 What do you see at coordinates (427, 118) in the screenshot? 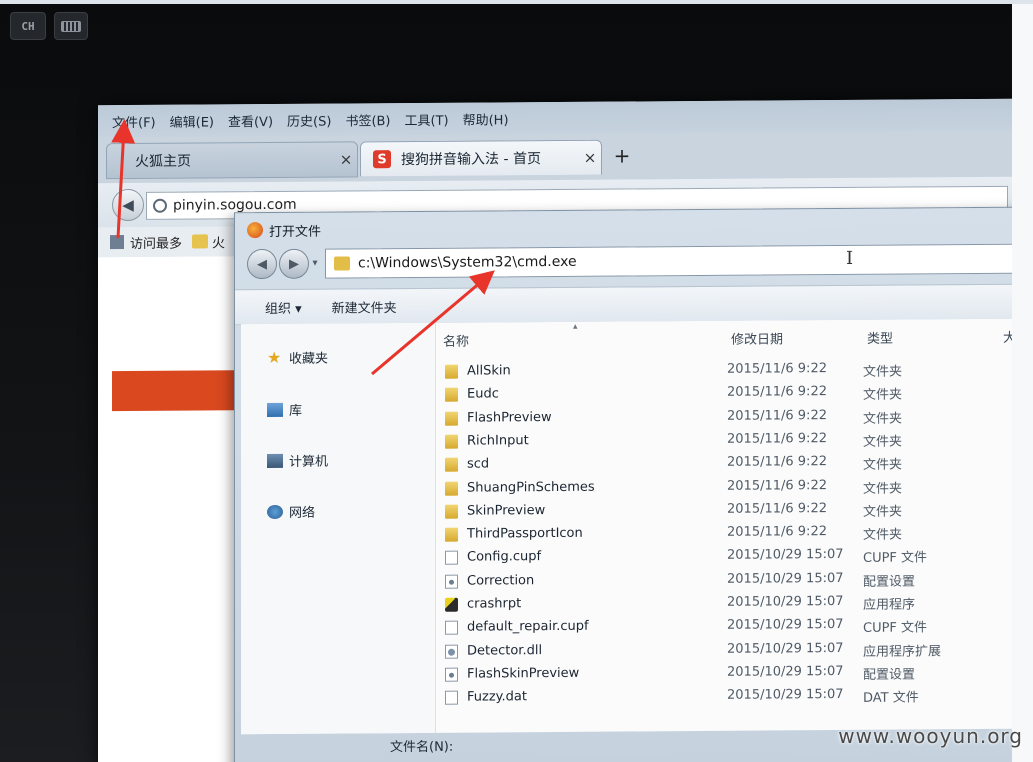
I see `menu-tools: 工具(T)` at bounding box center [427, 118].